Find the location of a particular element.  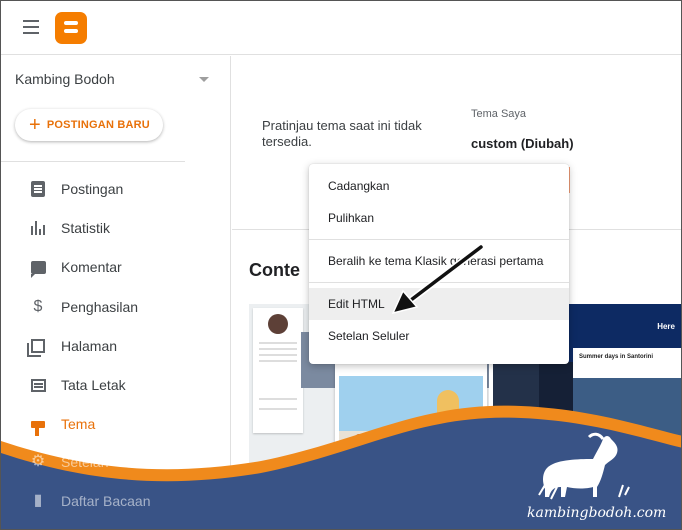

sidebar-item-label: Postingan is located at coordinates (92, 188).